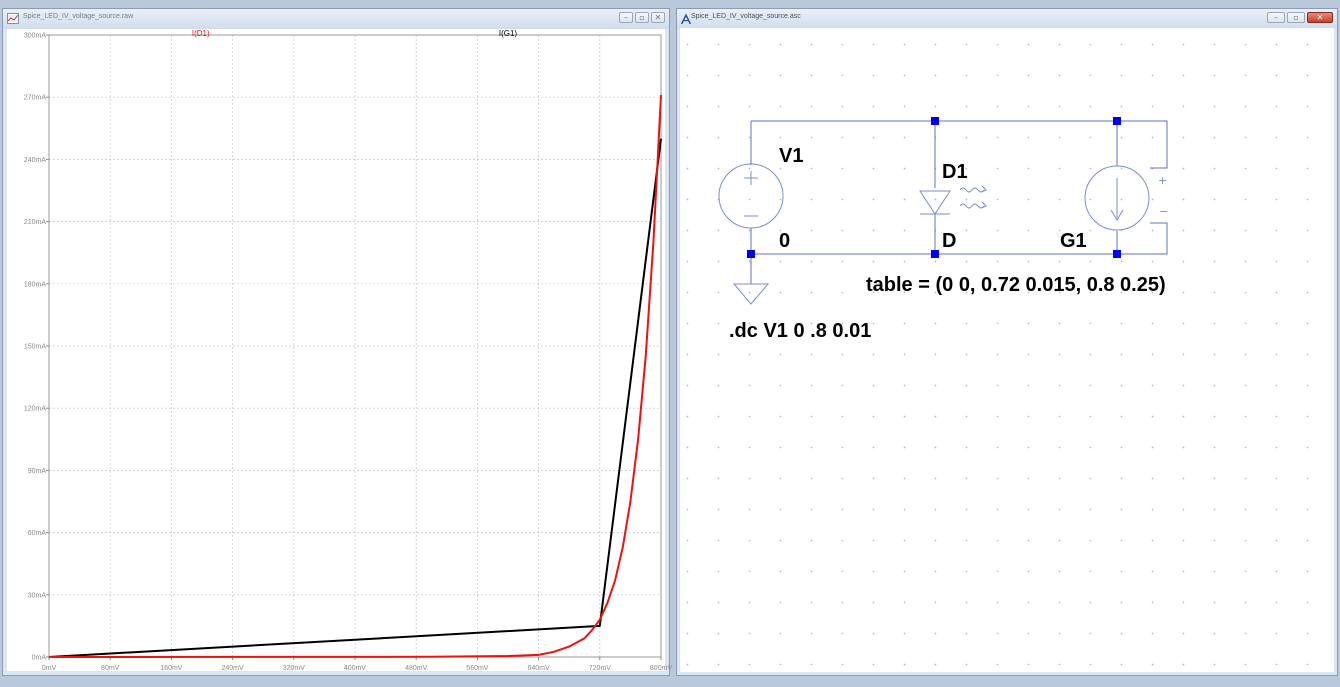 The width and height of the screenshot is (1340, 687). Describe the element at coordinates (1163, 211) in the screenshot. I see `minus-sign: −` at that location.